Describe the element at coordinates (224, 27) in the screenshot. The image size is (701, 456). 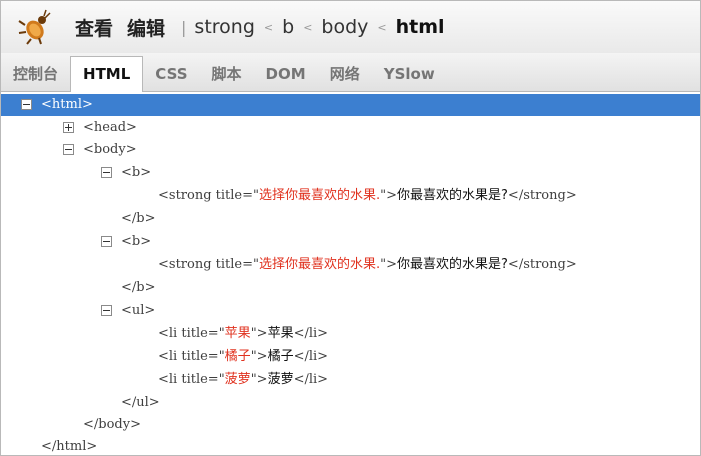
I see `breadcrumb-strong: strong` at that location.